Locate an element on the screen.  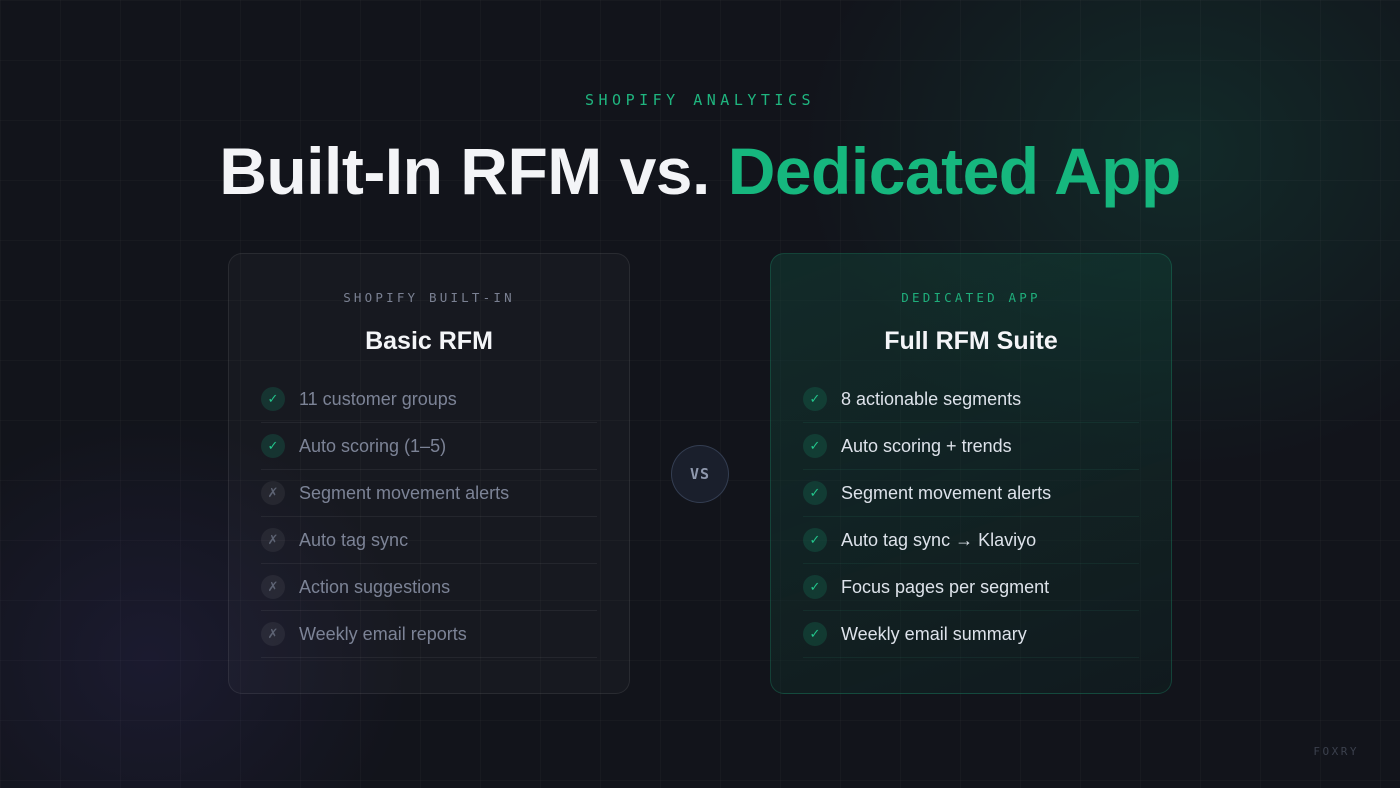
list-item: ✗ Action suggestions is located at coordinates (429, 587).